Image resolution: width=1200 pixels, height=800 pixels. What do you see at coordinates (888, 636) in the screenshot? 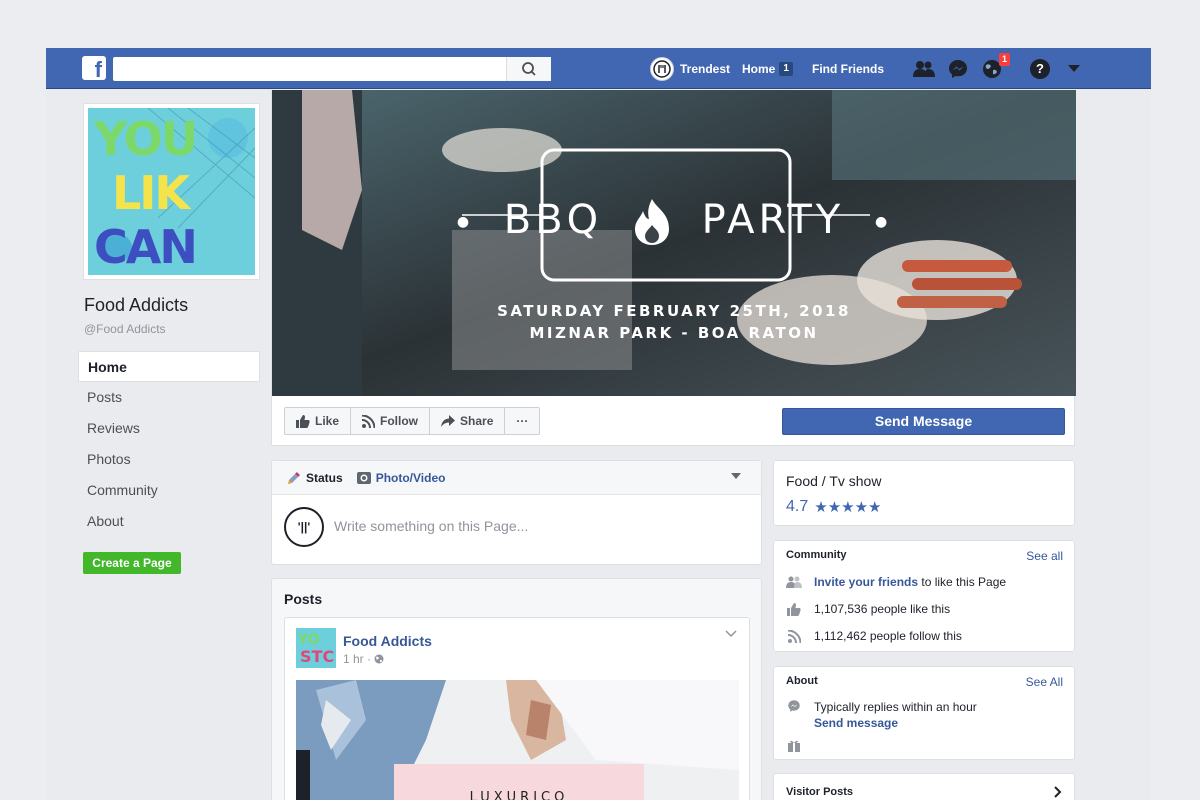
I see `follows-count: 1,112,462 people follow this` at bounding box center [888, 636].